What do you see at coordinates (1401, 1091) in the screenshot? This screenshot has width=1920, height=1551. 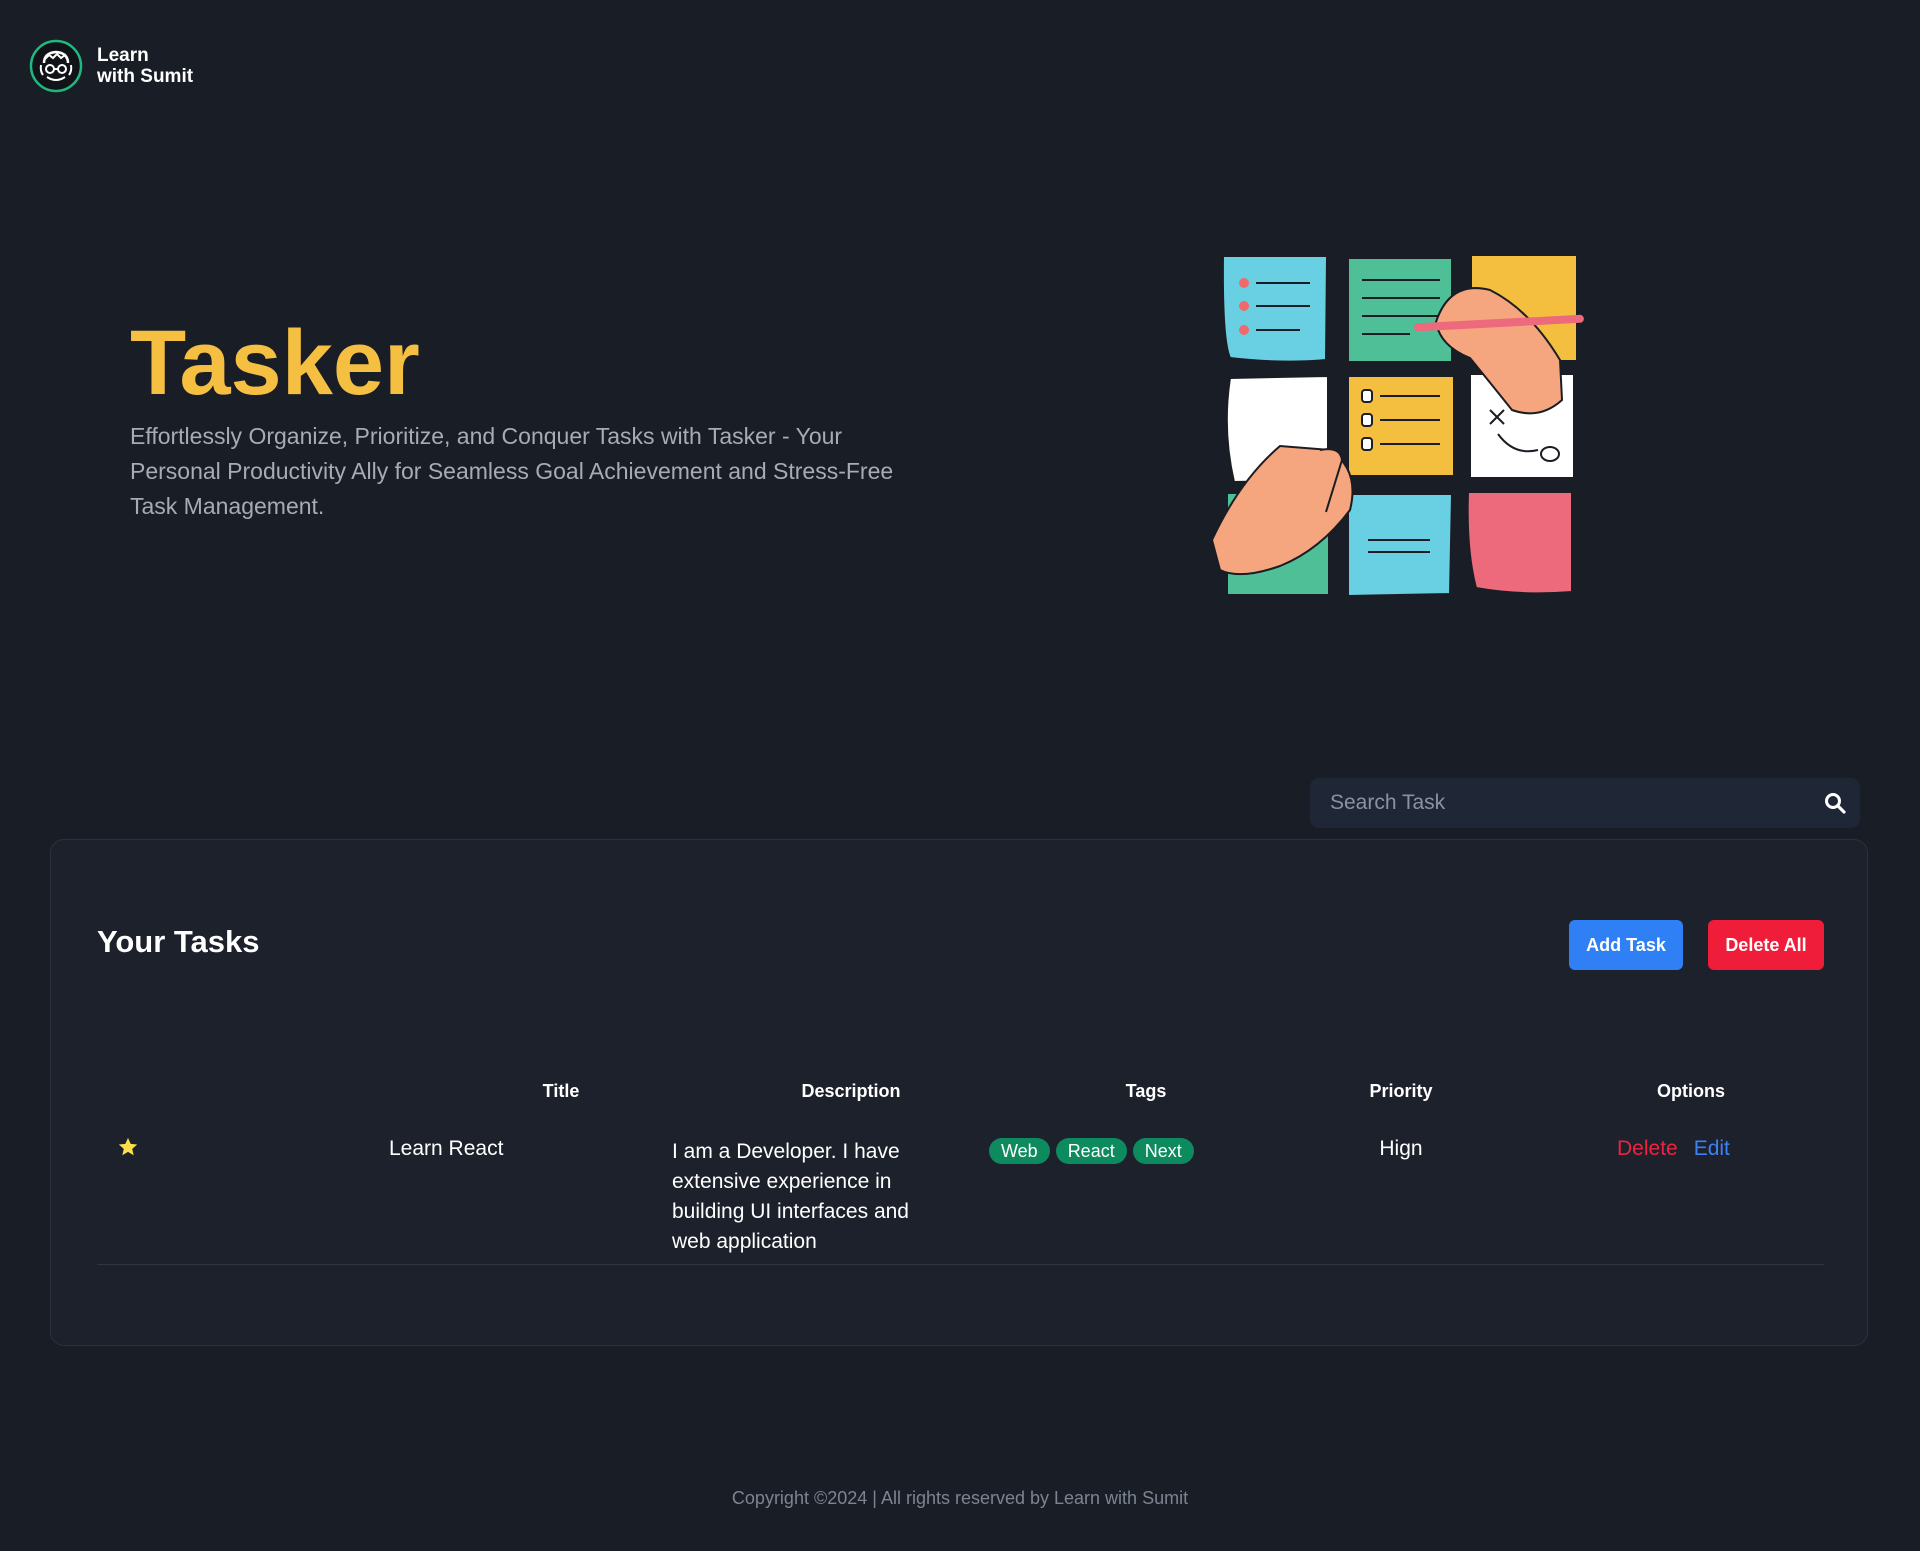 I see `column-header-priority: Priority` at bounding box center [1401, 1091].